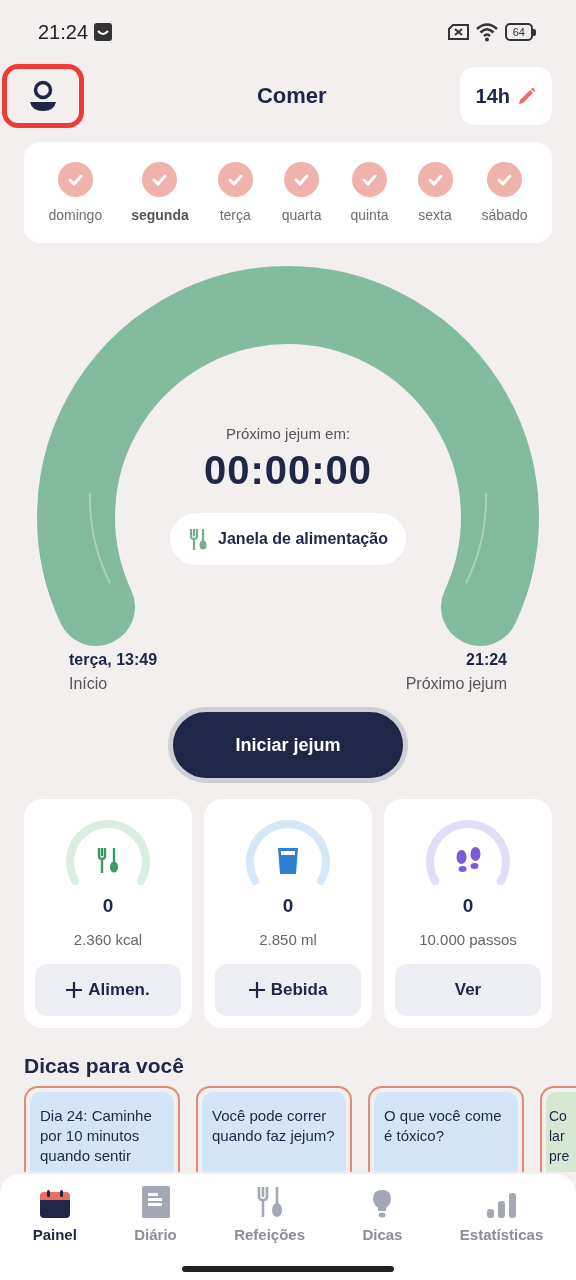 This screenshot has width=576, height=1280. What do you see at coordinates (235, 215) in the screenshot?
I see `day-label: terça` at bounding box center [235, 215].